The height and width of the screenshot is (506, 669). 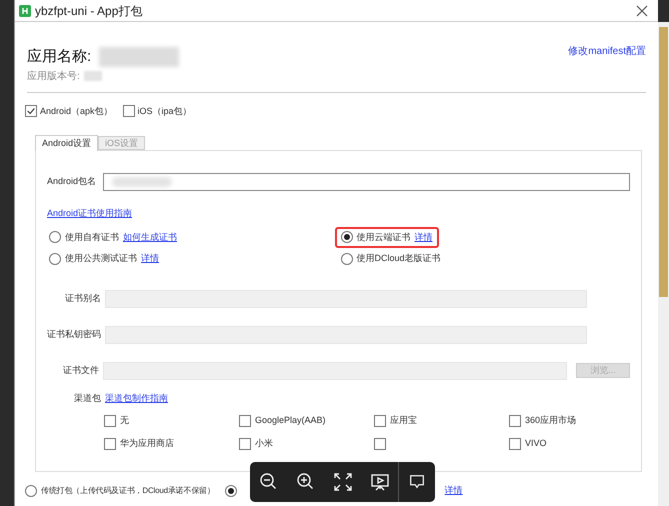 What do you see at coordinates (83, 298) in the screenshot?
I see `field-label: 证书别名` at bounding box center [83, 298].